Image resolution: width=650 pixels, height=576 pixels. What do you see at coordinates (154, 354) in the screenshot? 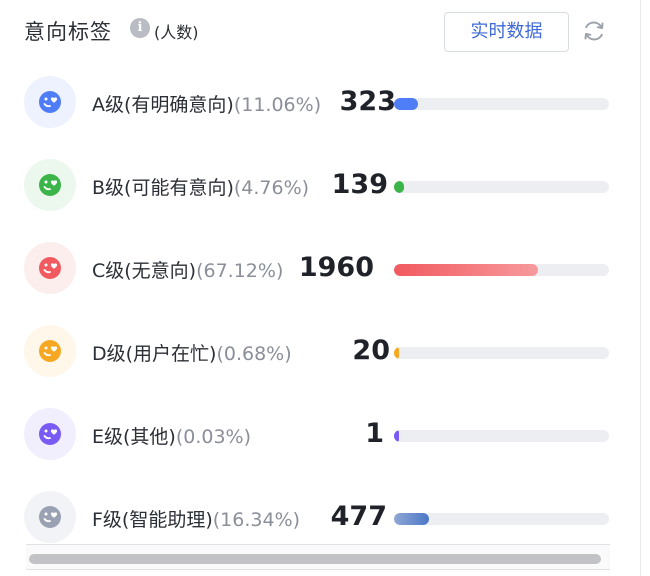
I see `intent-name: D级(用户在忙)` at bounding box center [154, 354].